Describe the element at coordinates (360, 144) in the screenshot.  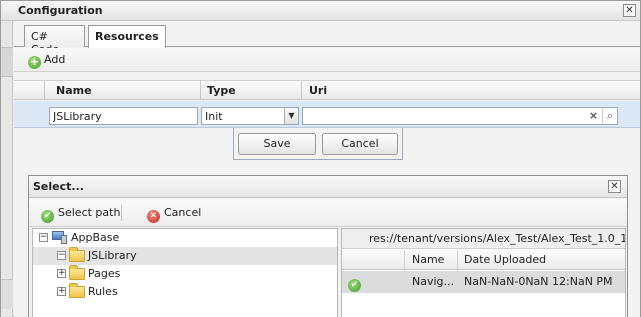
I see `cancel-button: Cancel` at that location.